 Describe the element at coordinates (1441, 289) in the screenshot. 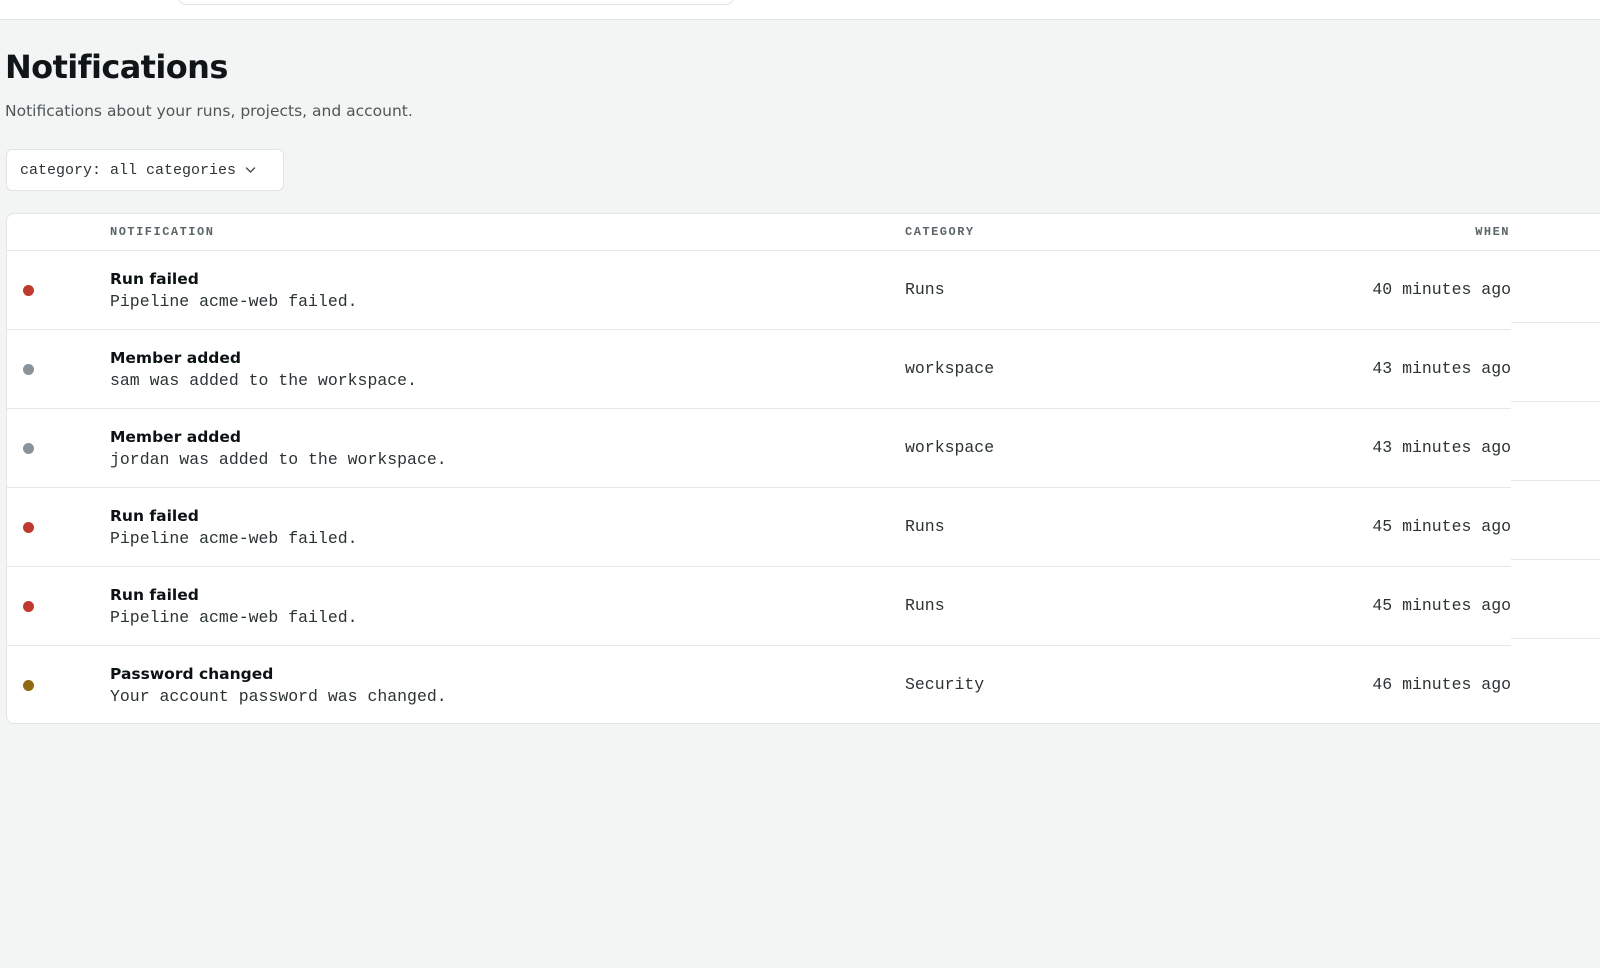

I see `notification-time: 40 minutes ago` at that location.